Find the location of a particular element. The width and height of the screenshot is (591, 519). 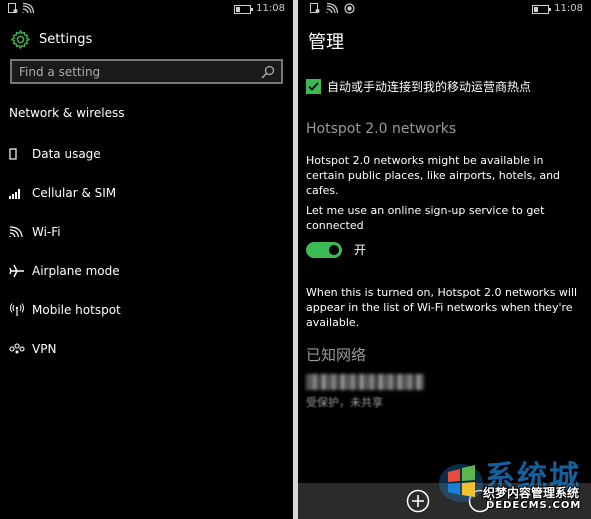

toggle-knob is located at coordinates (334, 249).